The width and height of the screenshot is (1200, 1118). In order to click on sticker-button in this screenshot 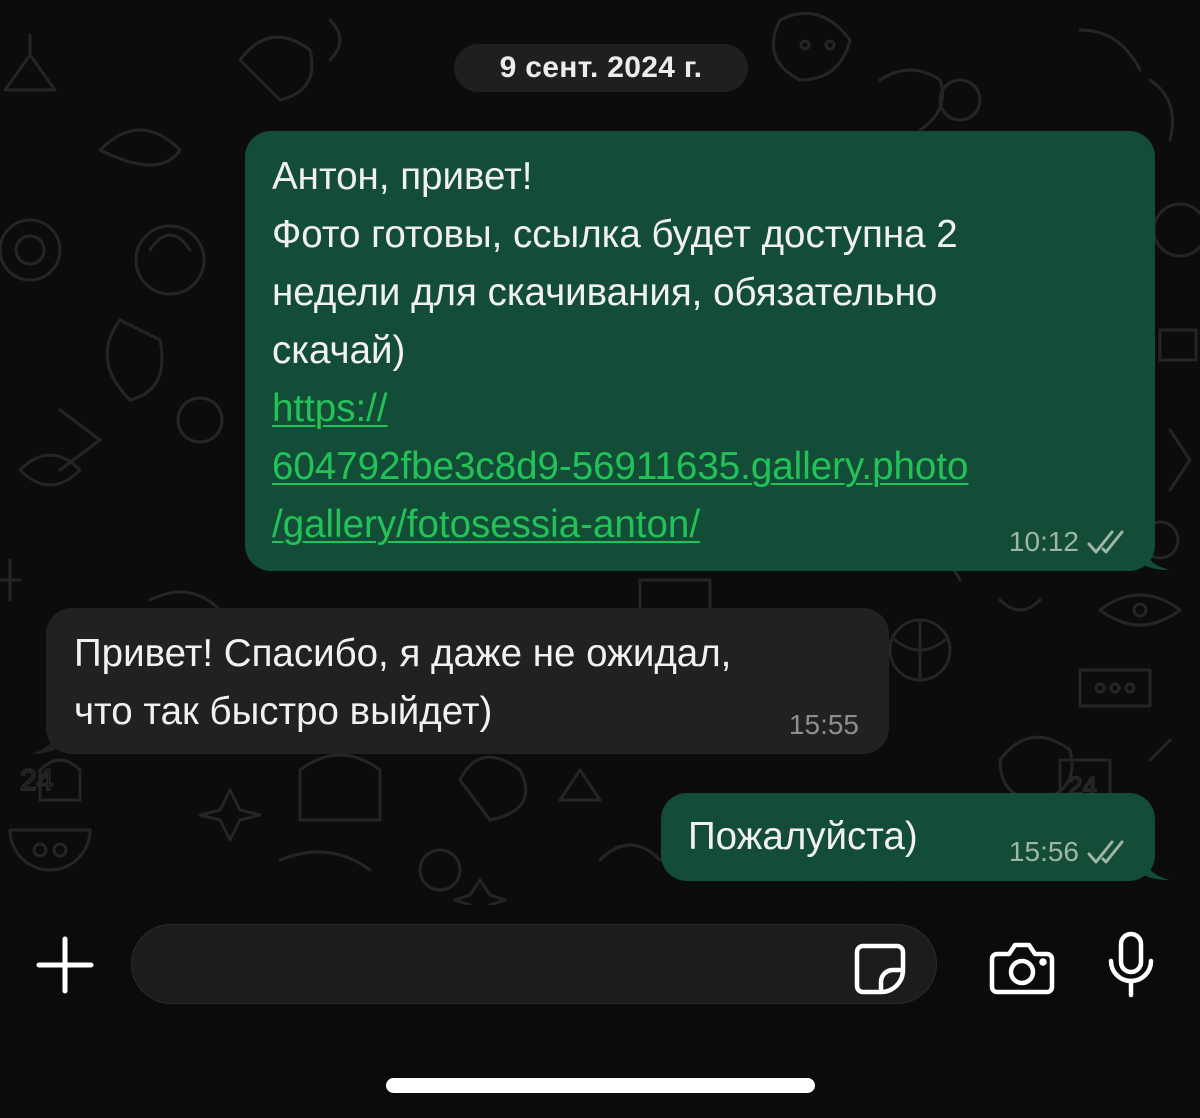, I will do `click(880, 969)`.